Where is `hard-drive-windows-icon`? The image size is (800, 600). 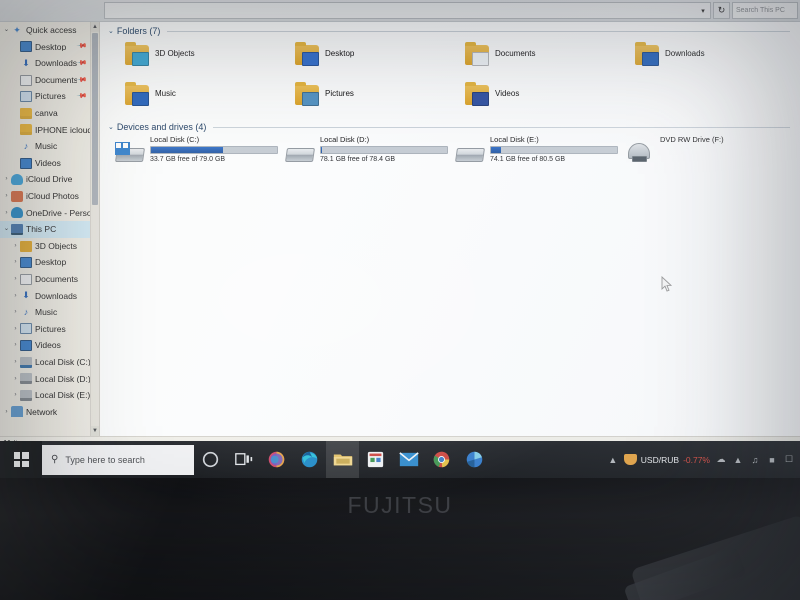
hard-drive-windows-icon is located at coordinates (130, 155).